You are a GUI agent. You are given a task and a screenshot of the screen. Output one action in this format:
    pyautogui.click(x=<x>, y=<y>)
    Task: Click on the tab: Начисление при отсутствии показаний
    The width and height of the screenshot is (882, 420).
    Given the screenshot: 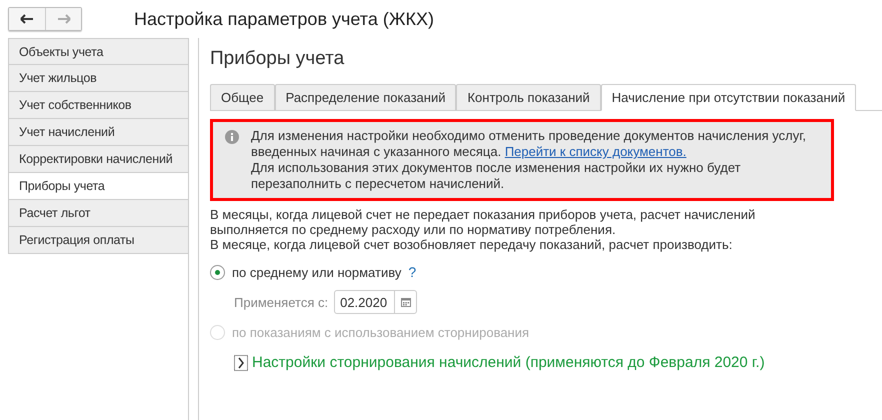 What is the action you would take?
    pyautogui.click(x=728, y=97)
    